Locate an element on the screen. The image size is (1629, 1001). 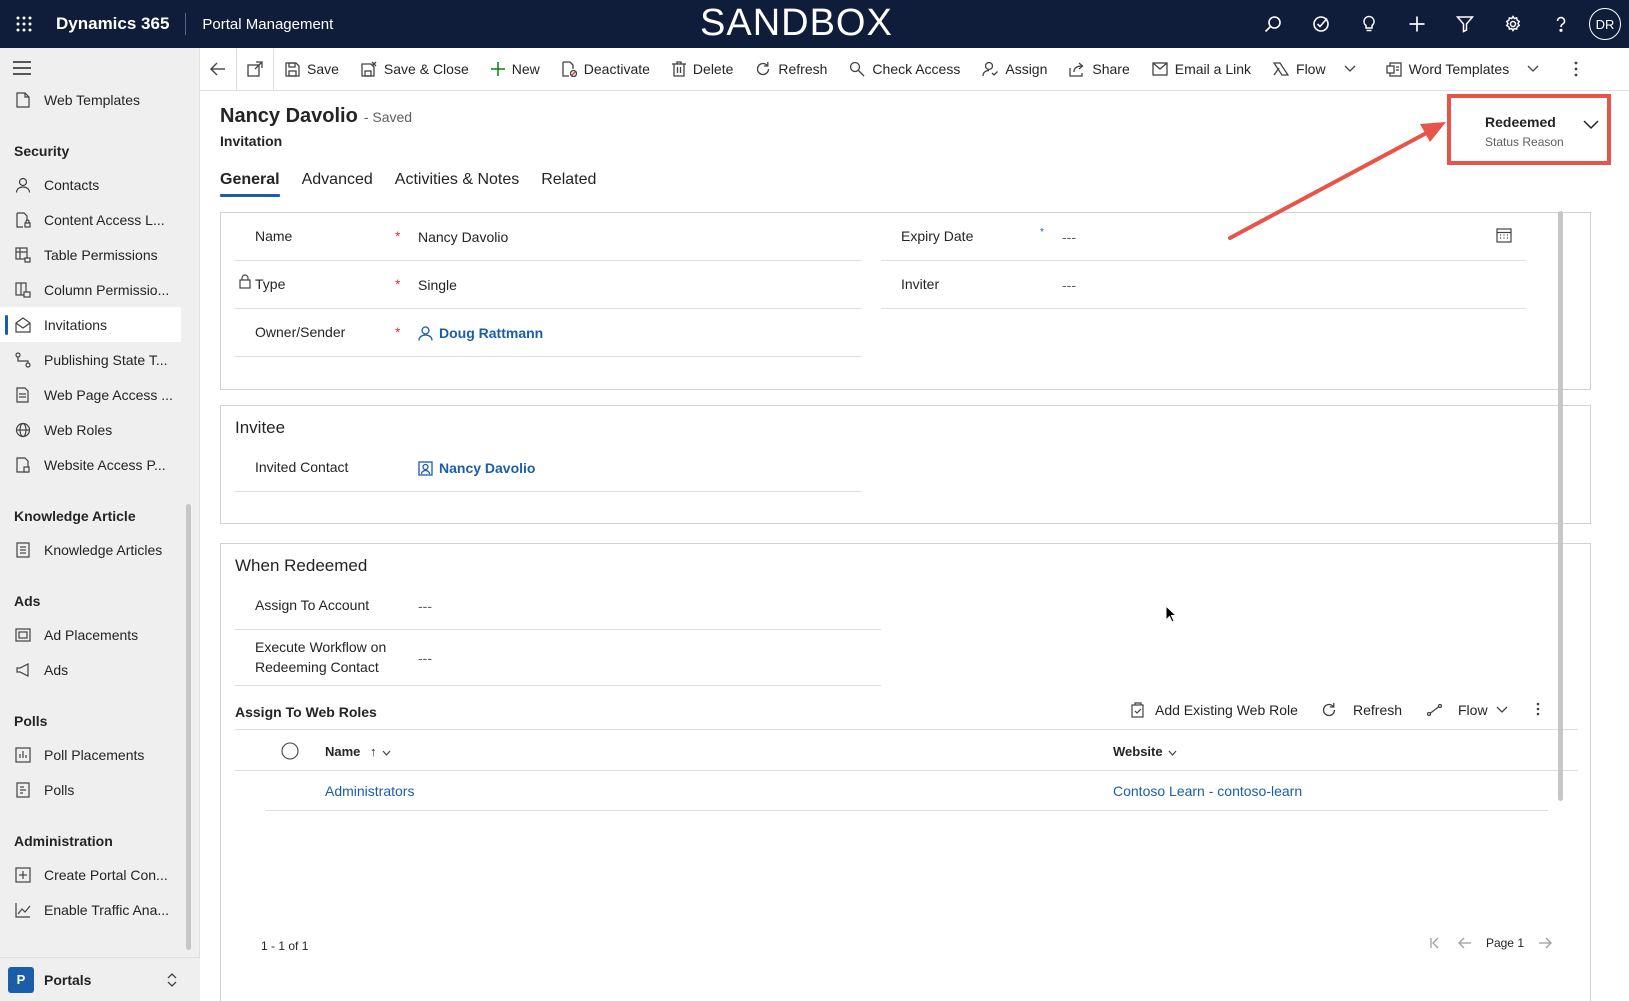
flow-button: Flow is located at coordinates (1314, 69).